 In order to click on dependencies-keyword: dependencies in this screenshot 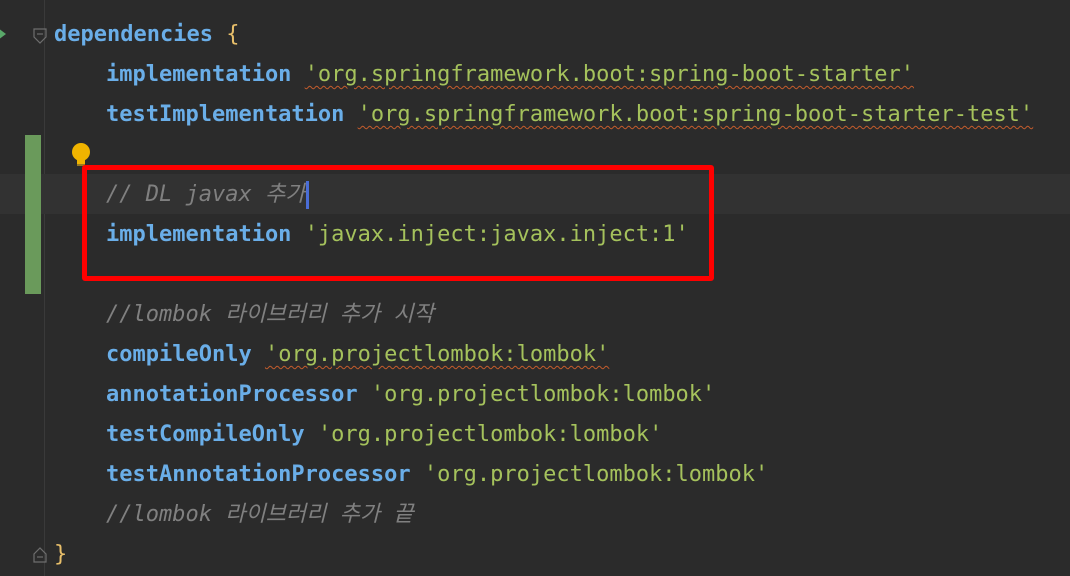, I will do `click(133, 34)`.